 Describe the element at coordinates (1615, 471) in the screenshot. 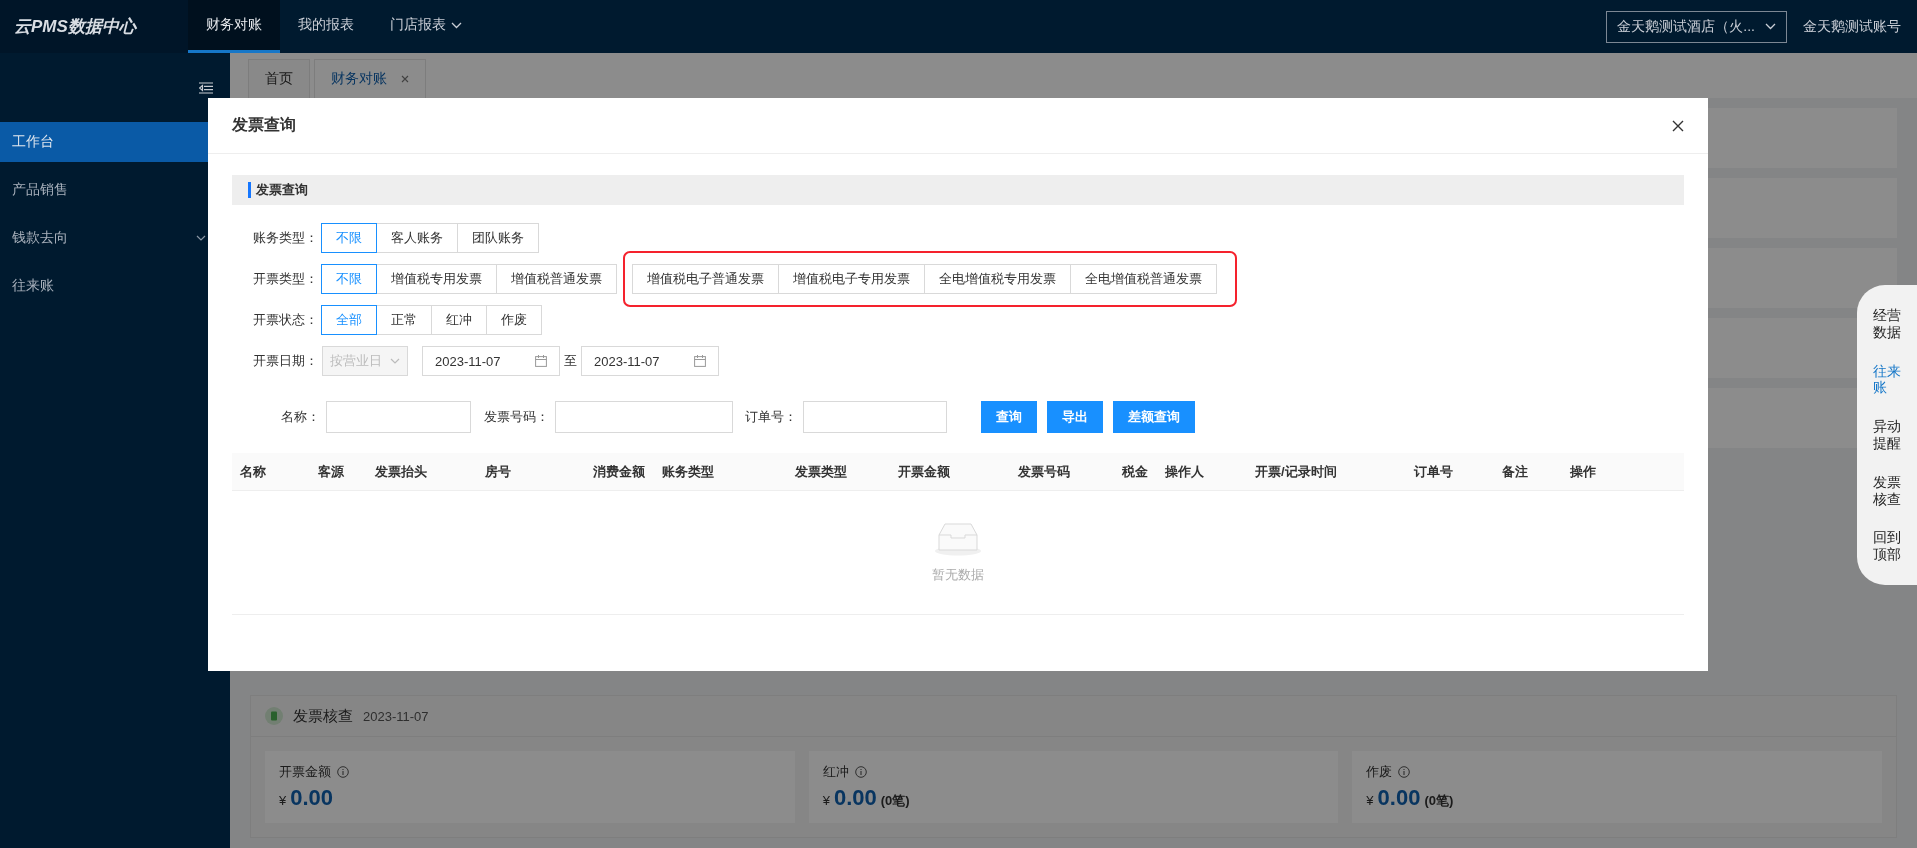

I see `column-header: 操作` at that location.